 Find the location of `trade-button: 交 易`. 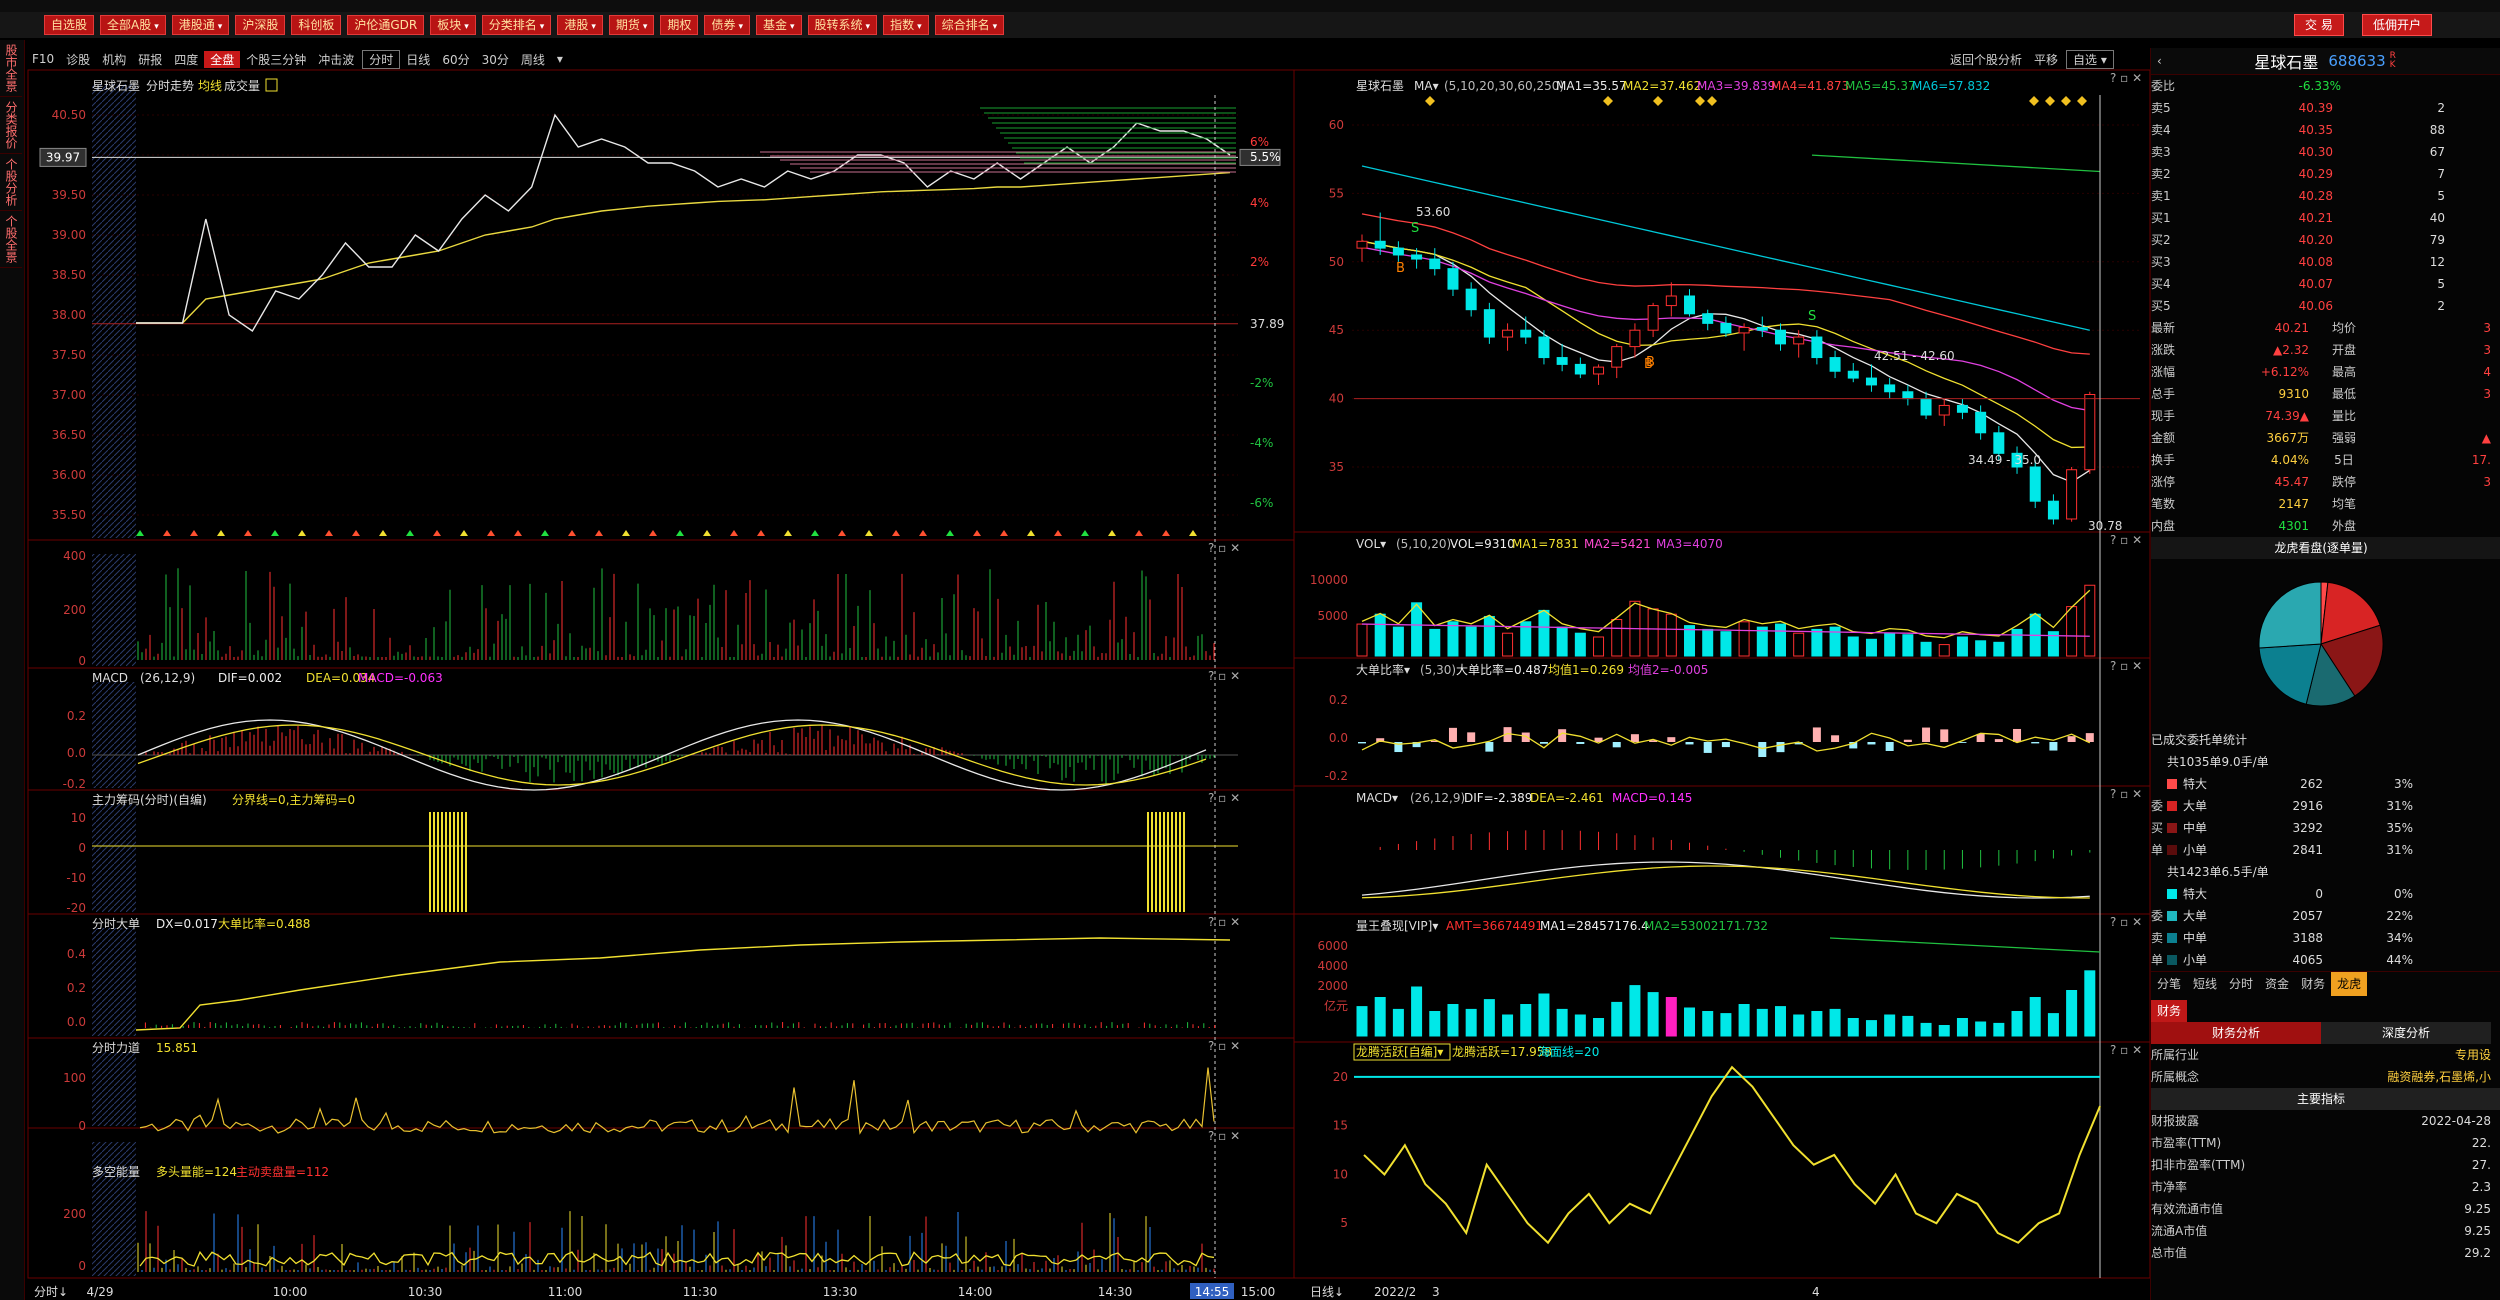

trade-button: 交 易 is located at coordinates (2319, 25).